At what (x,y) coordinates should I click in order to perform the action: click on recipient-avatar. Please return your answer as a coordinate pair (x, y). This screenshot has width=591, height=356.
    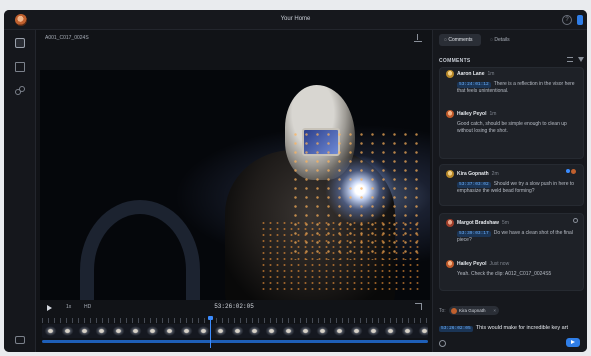
    Looking at the image, I should click on (454, 310).